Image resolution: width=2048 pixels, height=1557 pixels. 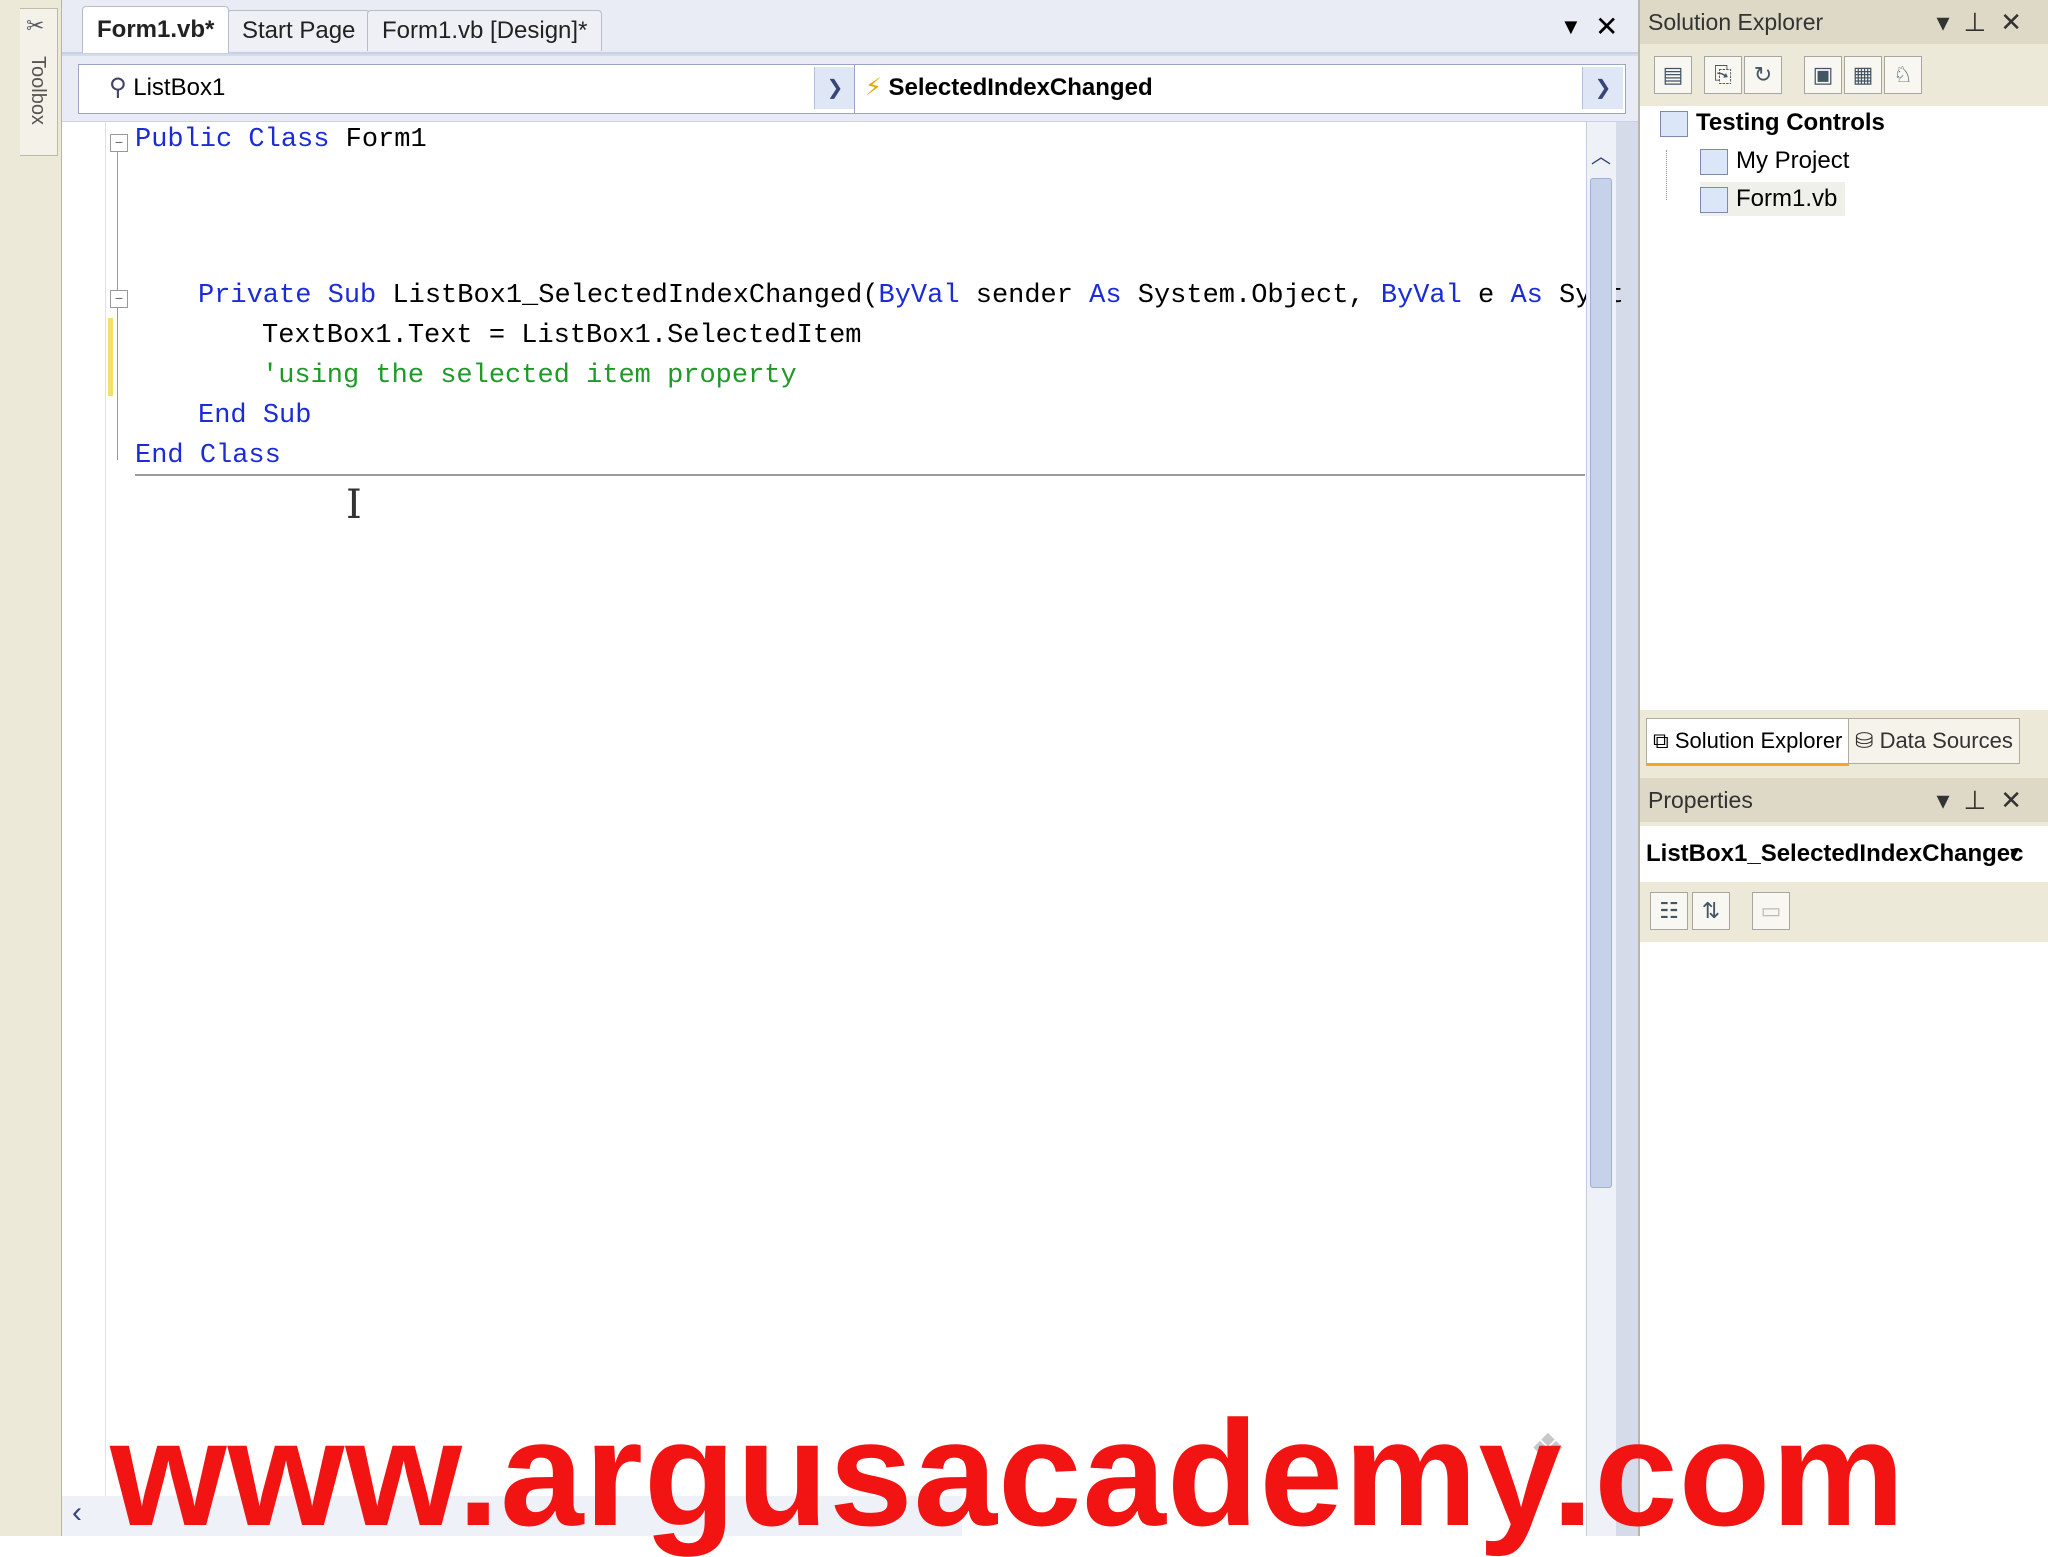 What do you see at coordinates (1571, 27) in the screenshot?
I see `tab-dropdown-icon: ▼` at bounding box center [1571, 27].